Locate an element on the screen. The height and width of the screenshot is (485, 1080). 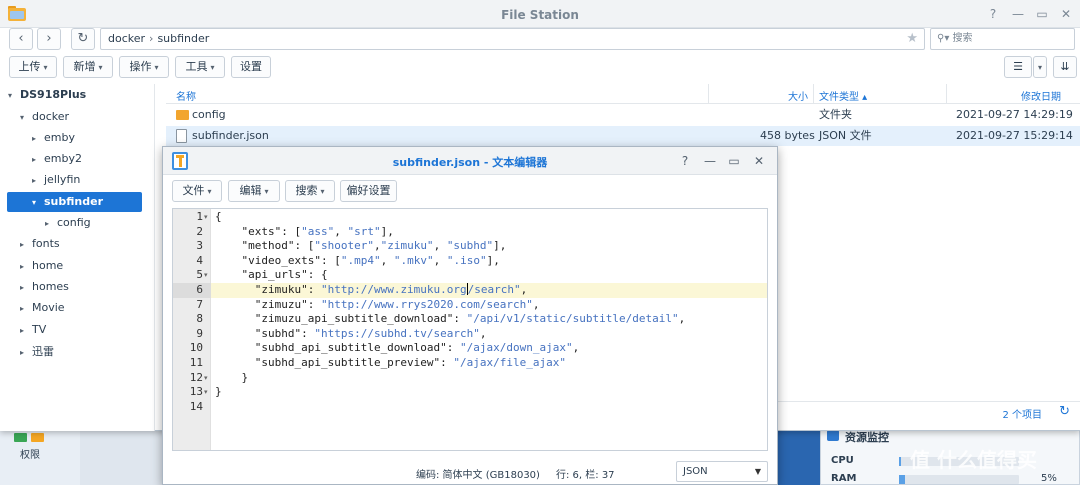
path-bar: docker › subfinder ★ is located at coordinates (512, 39).